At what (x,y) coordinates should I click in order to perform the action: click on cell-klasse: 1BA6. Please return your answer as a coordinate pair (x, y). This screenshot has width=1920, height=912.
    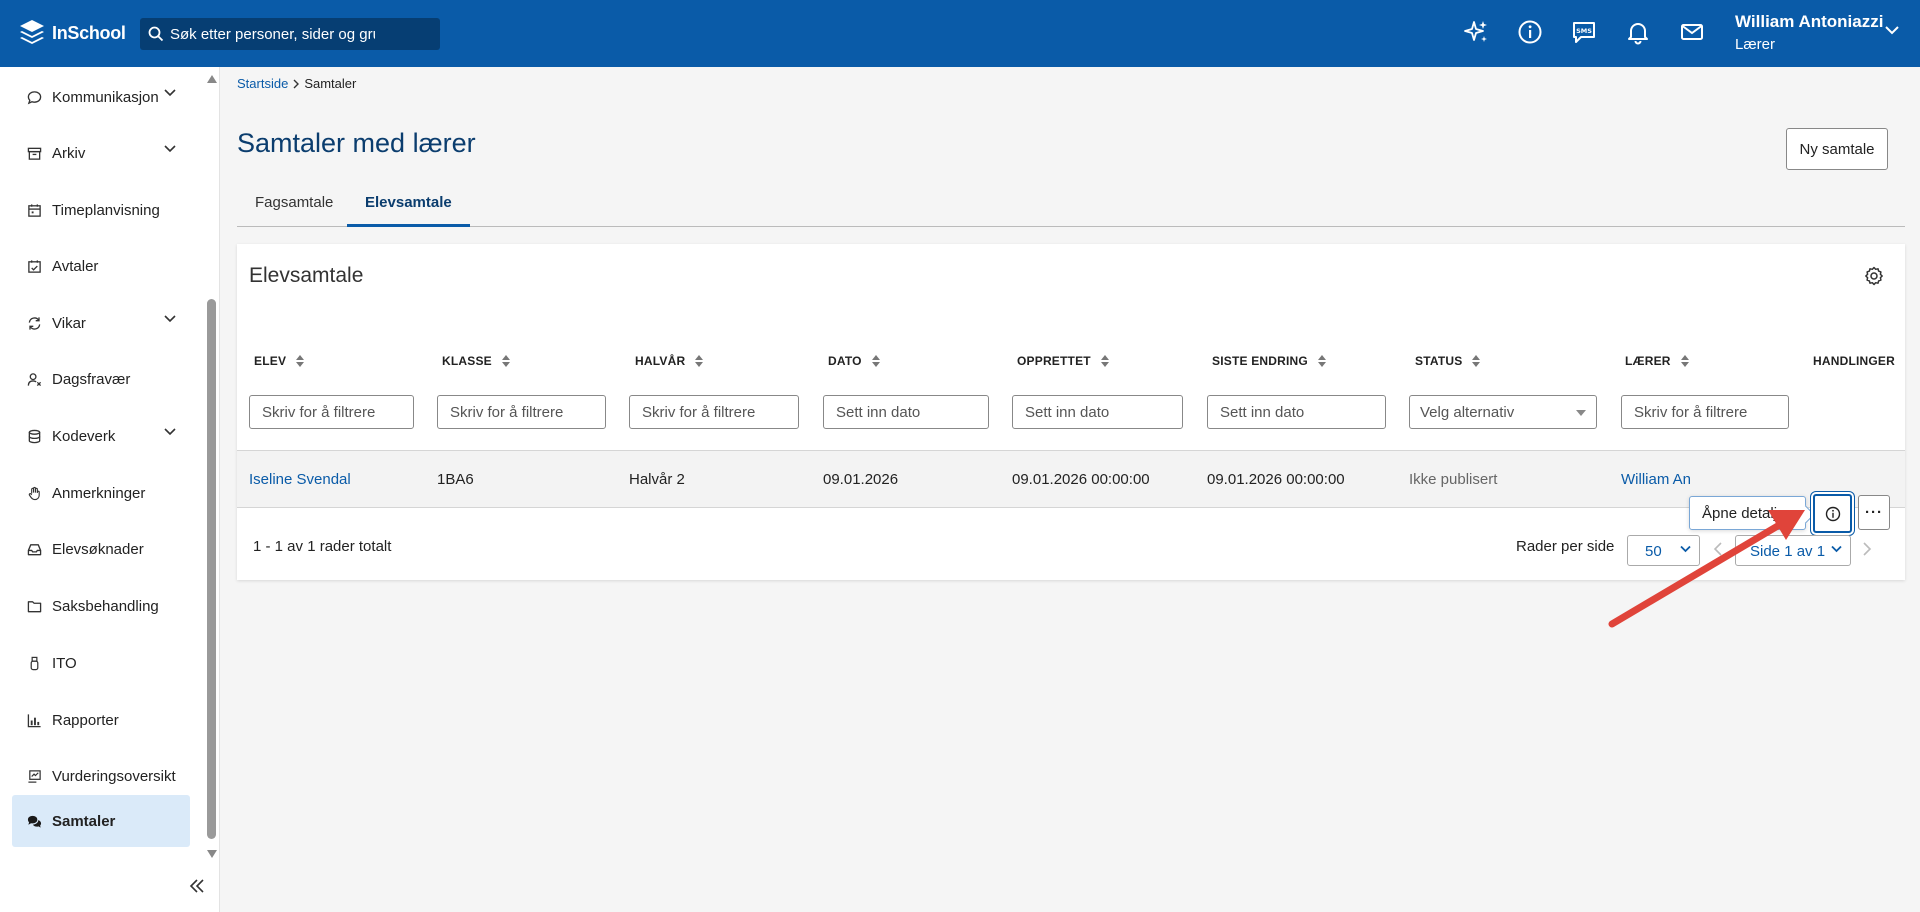
    Looking at the image, I should click on (455, 479).